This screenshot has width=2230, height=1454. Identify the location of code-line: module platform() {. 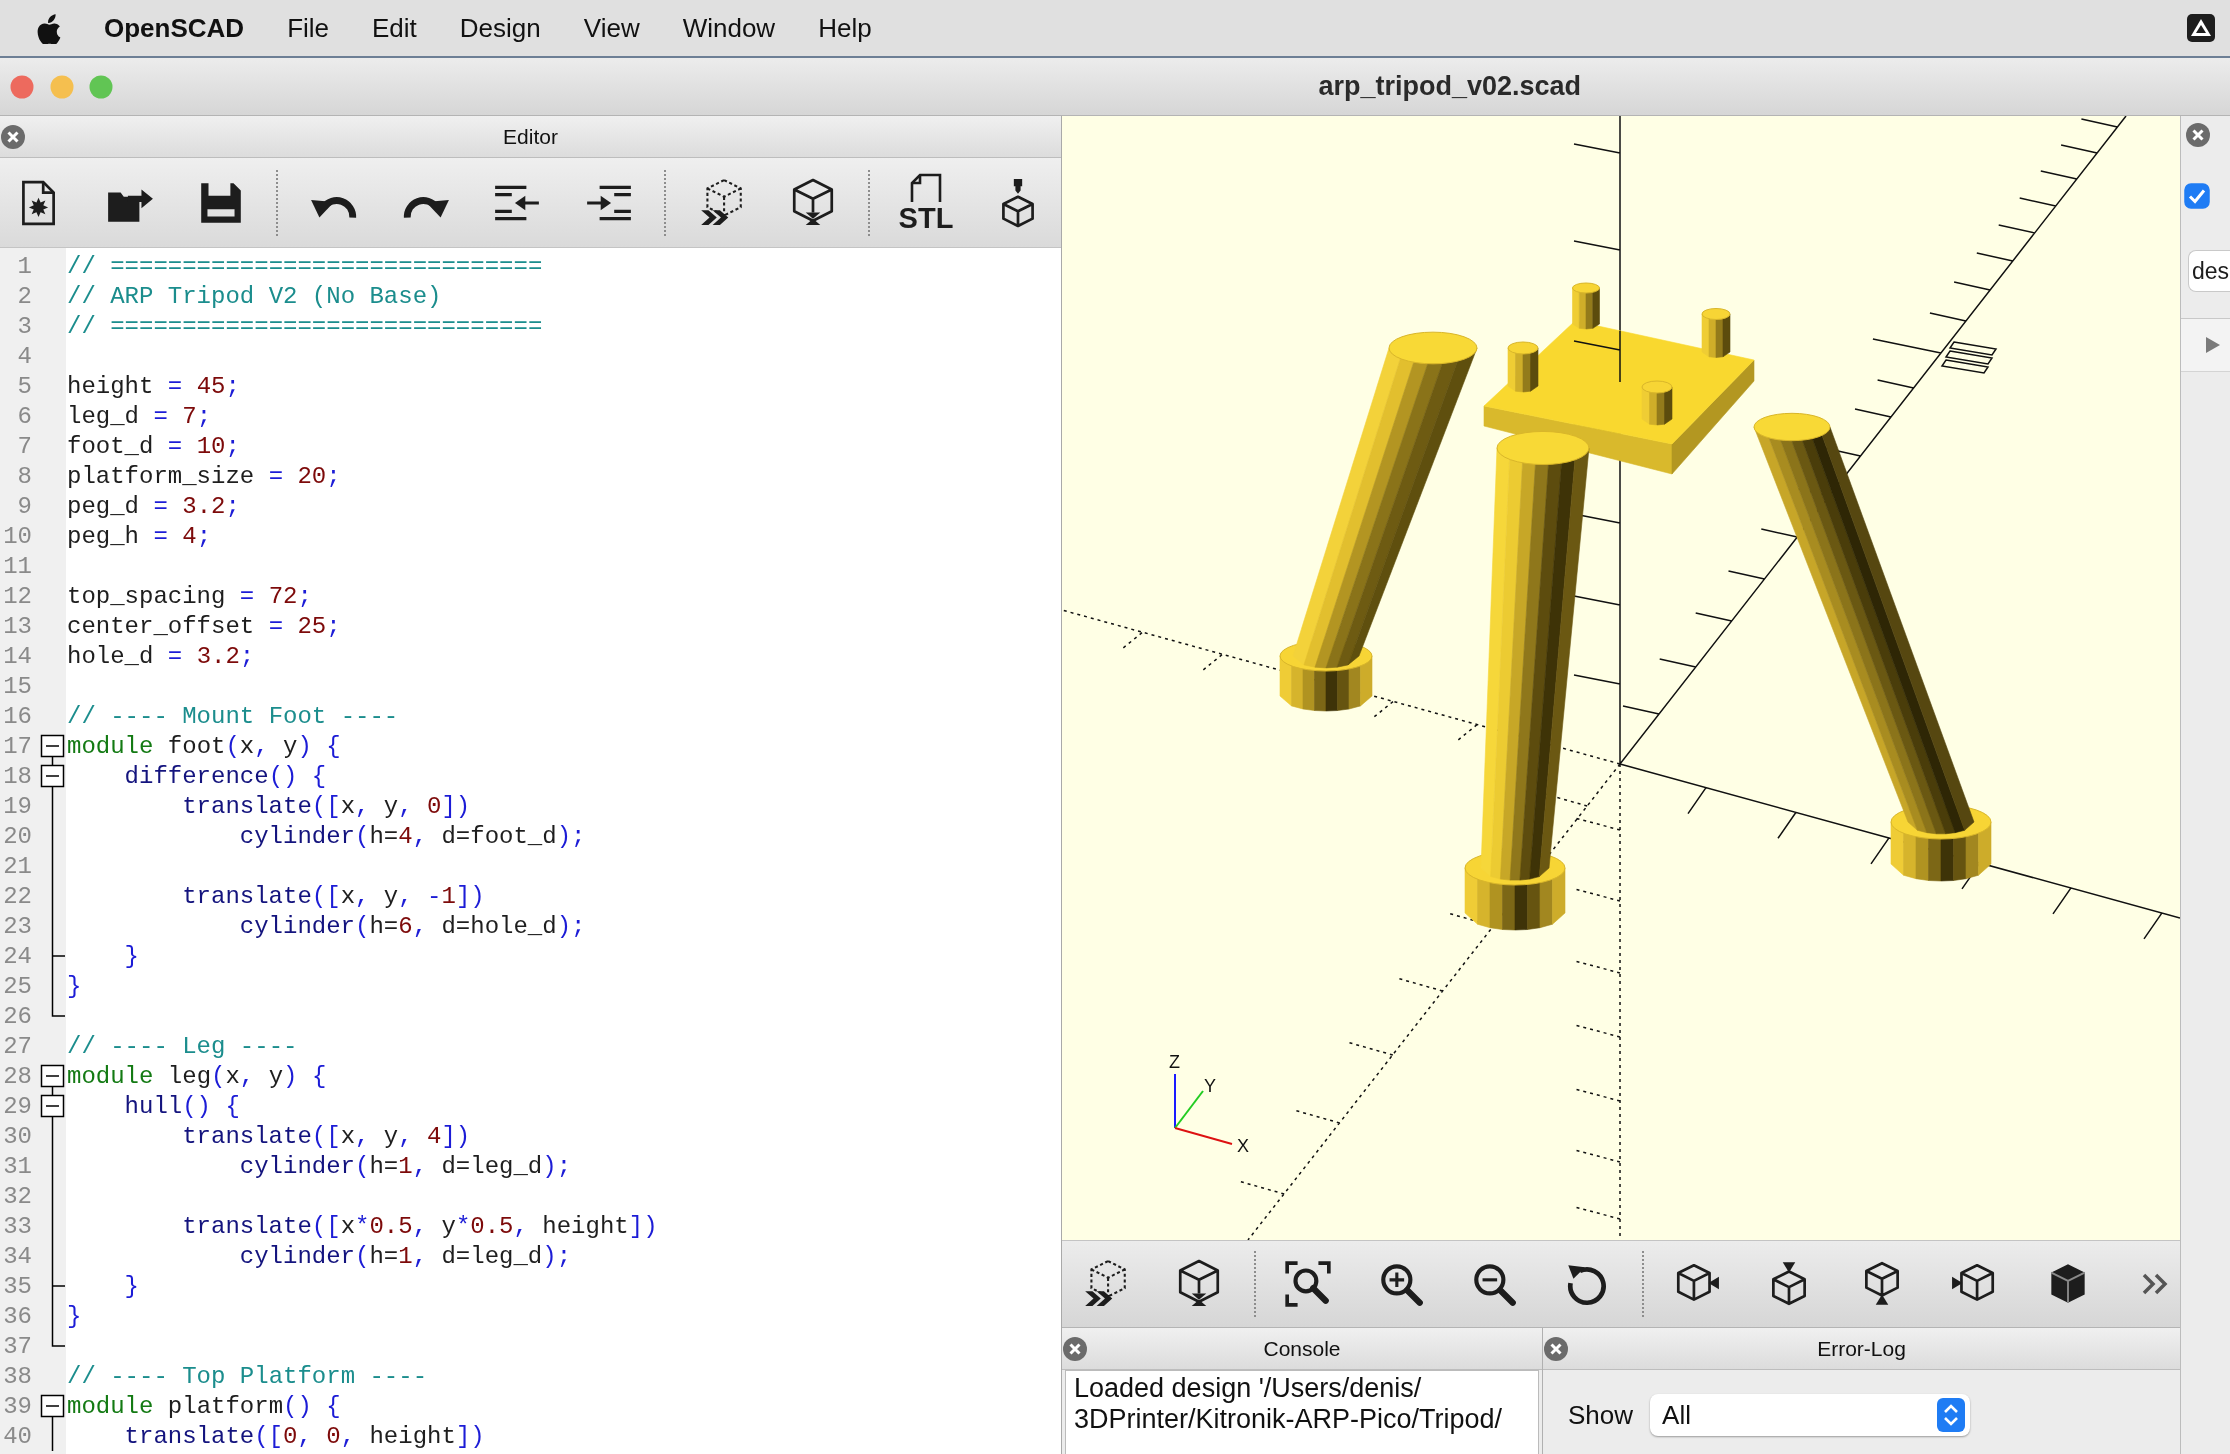
(204, 1406).